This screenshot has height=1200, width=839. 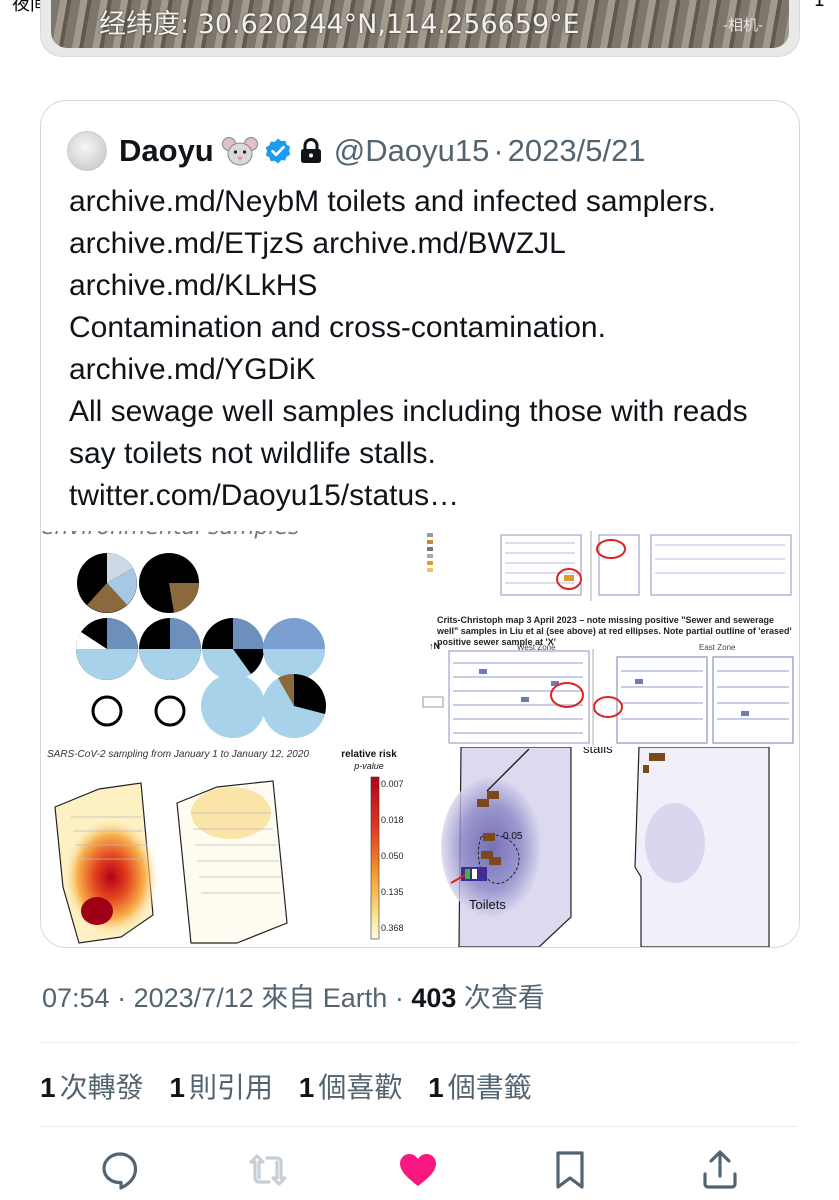 What do you see at coordinates (598, 751) in the screenshot?
I see `stalls-label: stalls` at bounding box center [598, 751].